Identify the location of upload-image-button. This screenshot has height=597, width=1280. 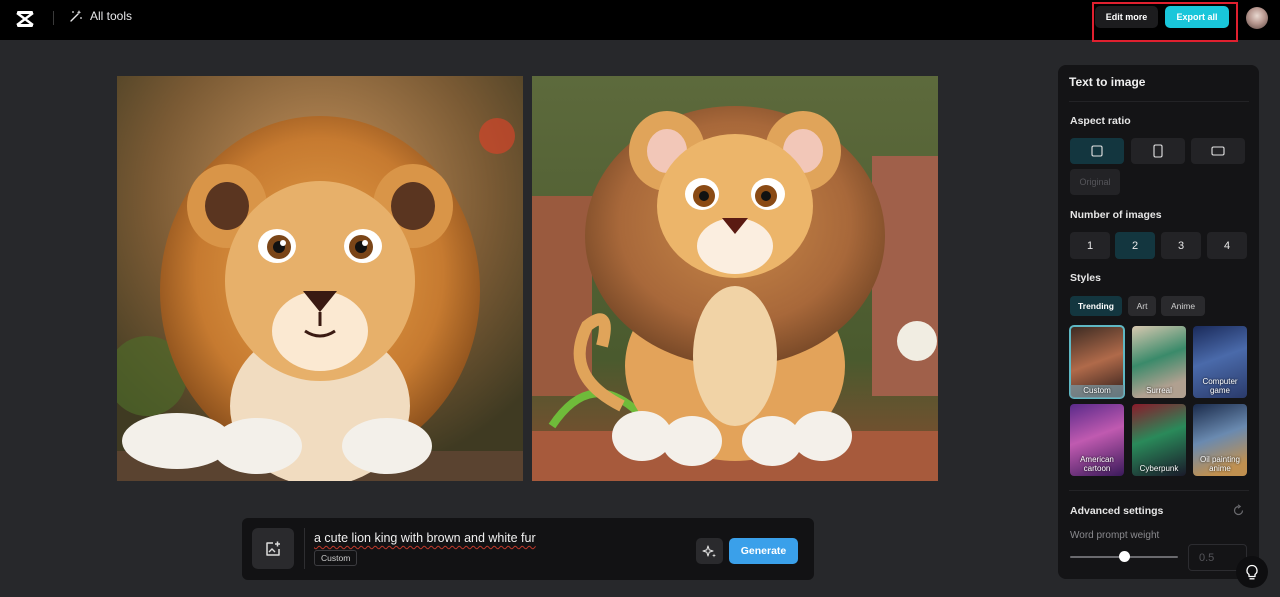
(273, 548).